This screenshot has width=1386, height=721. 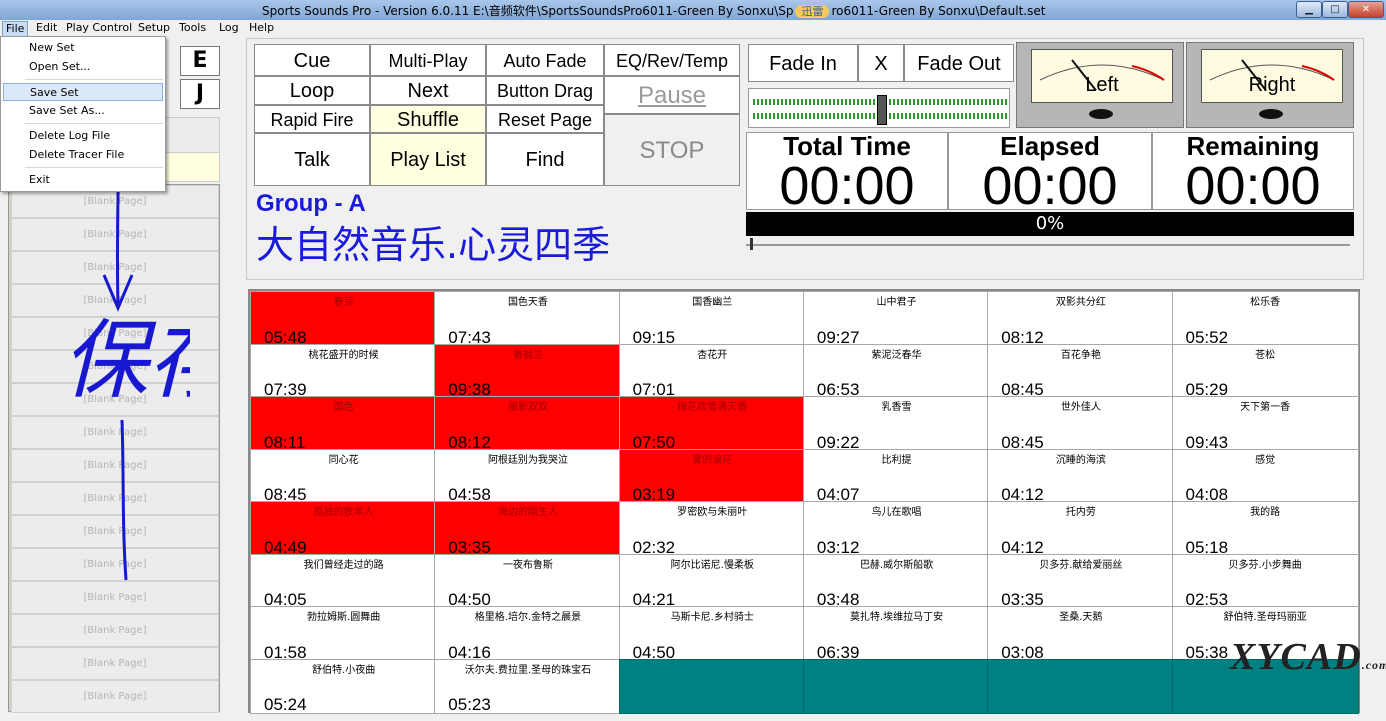 I want to click on sound-button: 托内劳 04:12, so click(x=1081, y=529).